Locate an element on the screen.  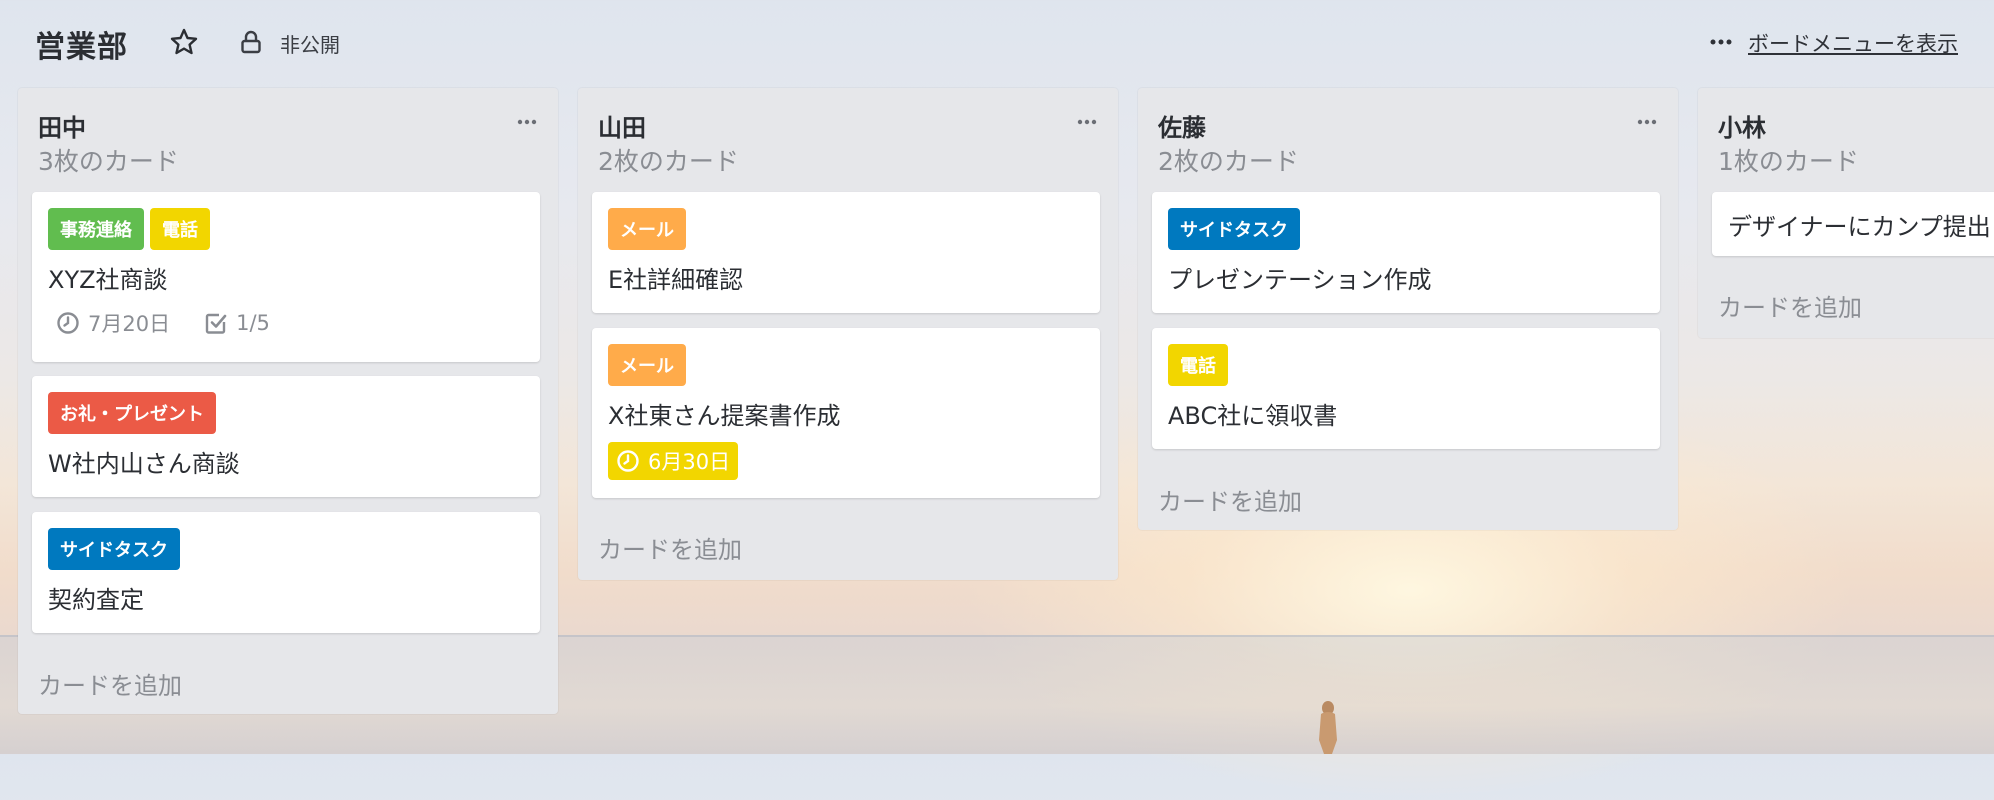
list-title: 山田 is located at coordinates (622, 125).